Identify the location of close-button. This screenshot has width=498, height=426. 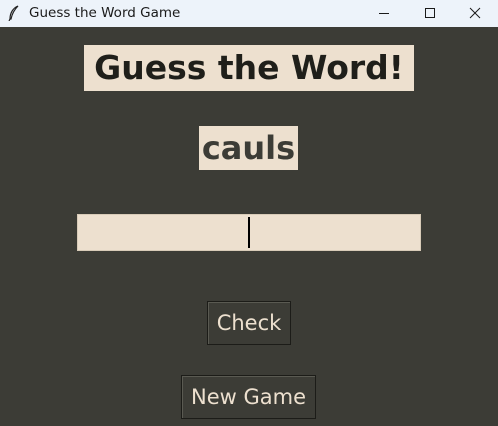
(475, 13).